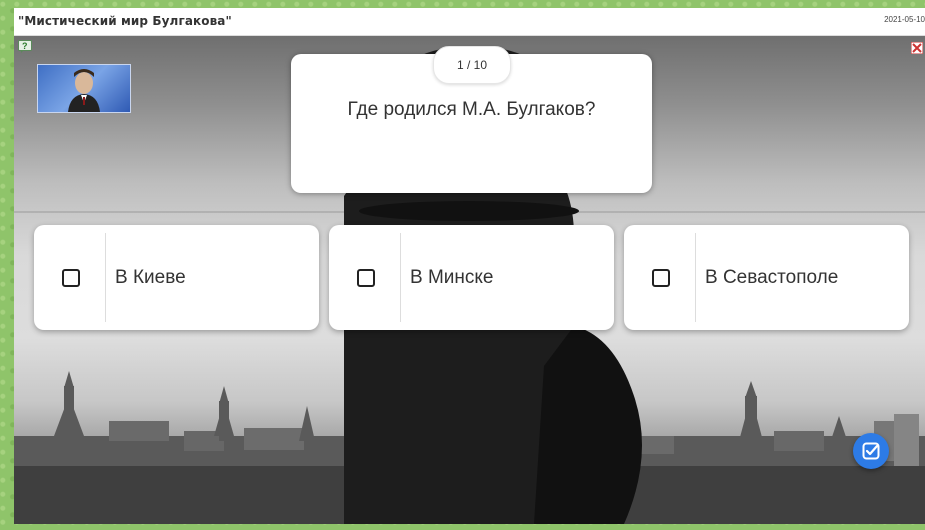  I want to click on answer-label: В Киеве, so click(150, 277).